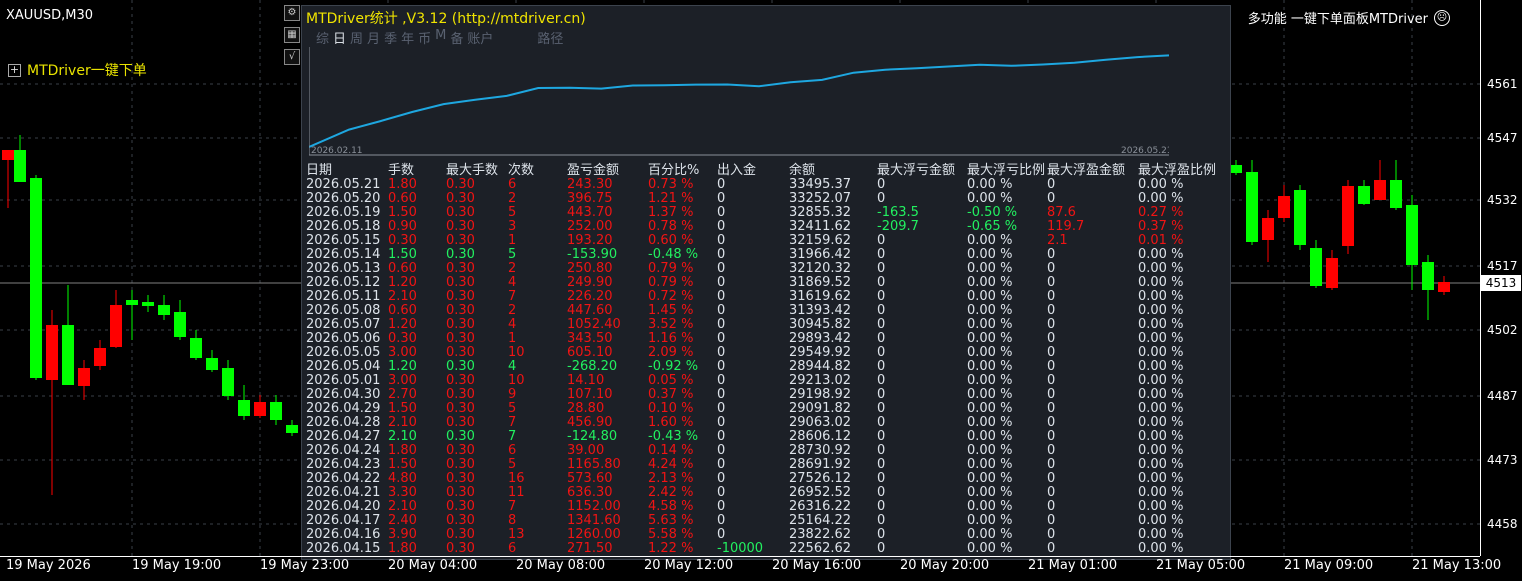 The height and width of the screenshot is (581, 1522). I want to click on tab-8: 备, so click(456, 37).